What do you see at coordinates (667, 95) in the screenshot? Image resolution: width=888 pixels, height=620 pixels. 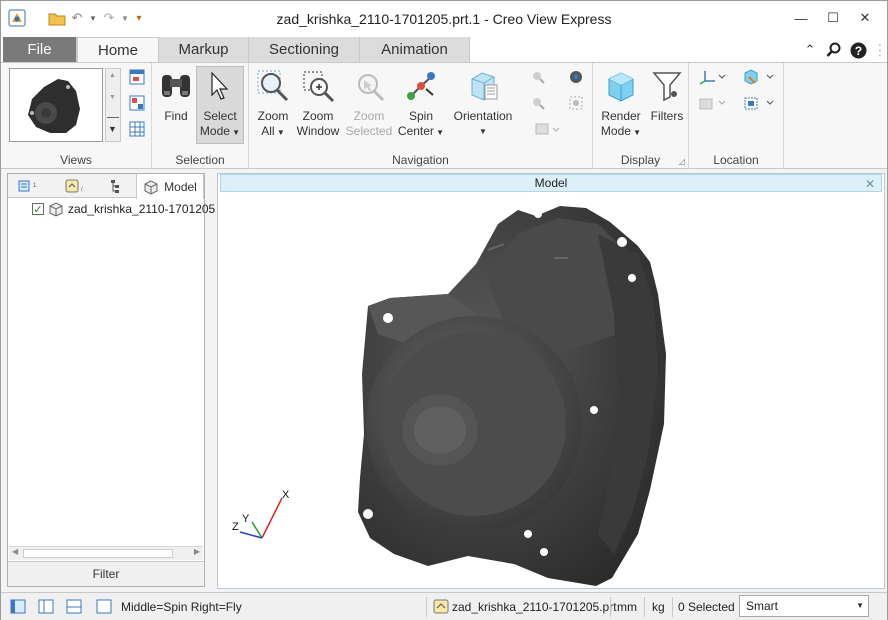 I see `filters-button: Filters` at bounding box center [667, 95].